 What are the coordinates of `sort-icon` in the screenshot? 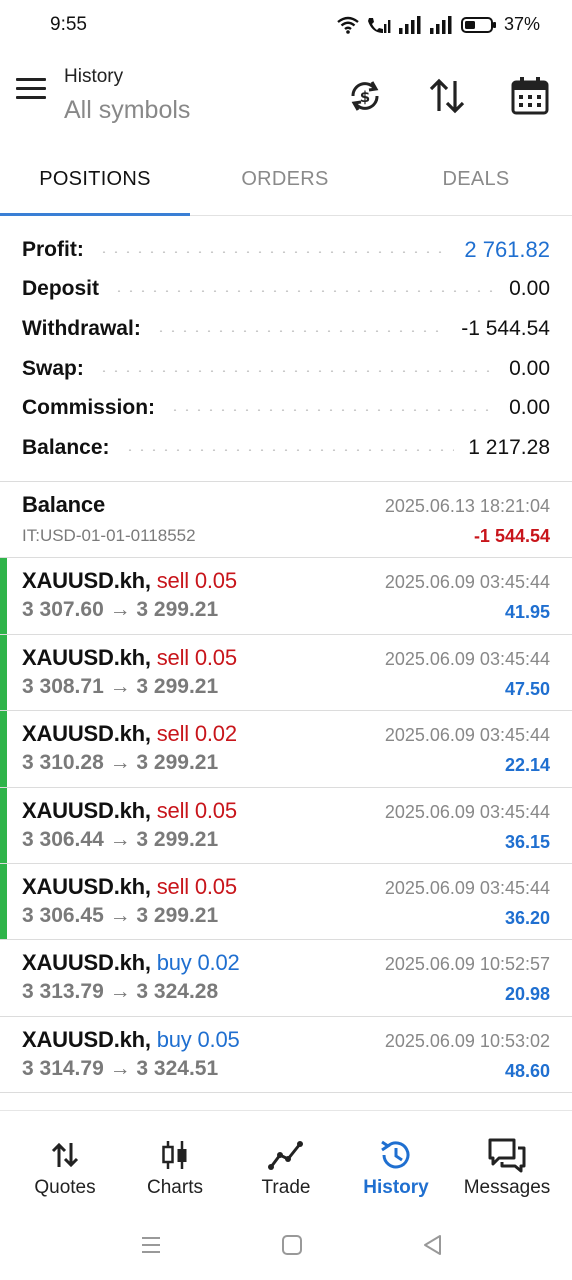 It's located at (447, 96).